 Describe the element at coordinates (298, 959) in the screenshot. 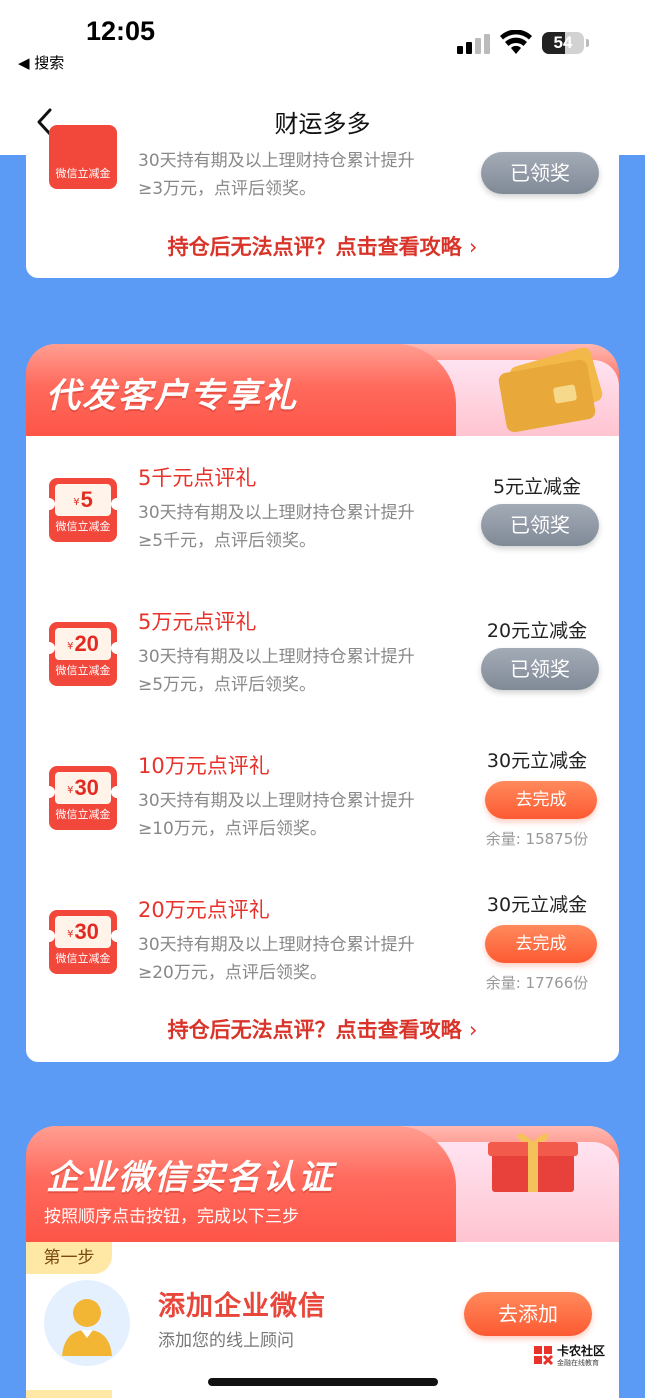

I see `item-desc: 30天持有期及以上理财持仓累计提升 ≥20万元，点评后领奖。` at that location.